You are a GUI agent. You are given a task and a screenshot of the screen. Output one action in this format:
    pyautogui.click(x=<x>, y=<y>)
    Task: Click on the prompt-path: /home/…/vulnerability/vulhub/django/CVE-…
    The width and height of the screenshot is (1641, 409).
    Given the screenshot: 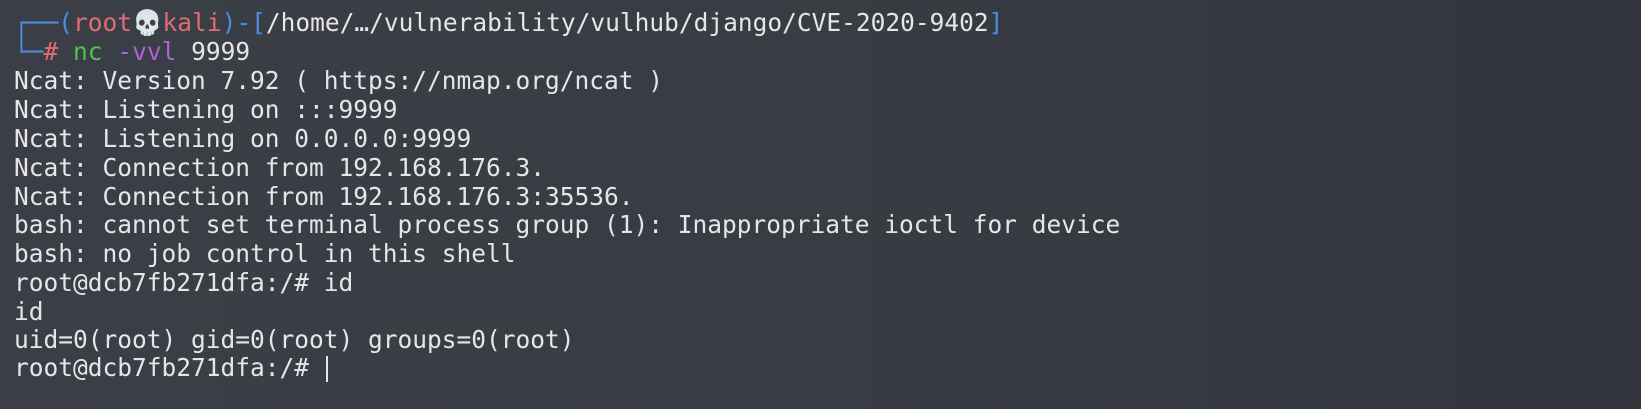 What is the action you would take?
    pyautogui.click(x=627, y=22)
    